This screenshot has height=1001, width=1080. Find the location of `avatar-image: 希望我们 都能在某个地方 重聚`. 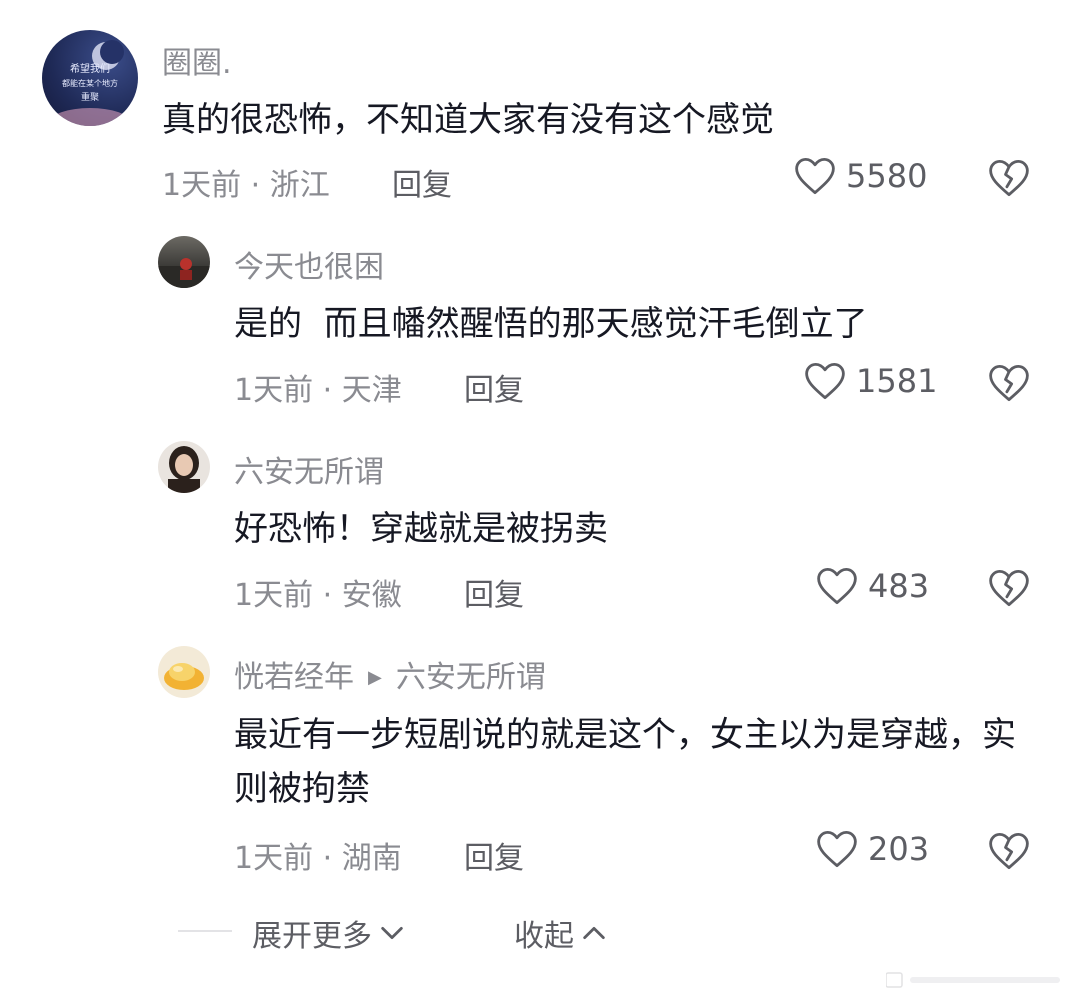

avatar-image: 希望我们 都能在某个地方 重聚 is located at coordinates (90, 83).